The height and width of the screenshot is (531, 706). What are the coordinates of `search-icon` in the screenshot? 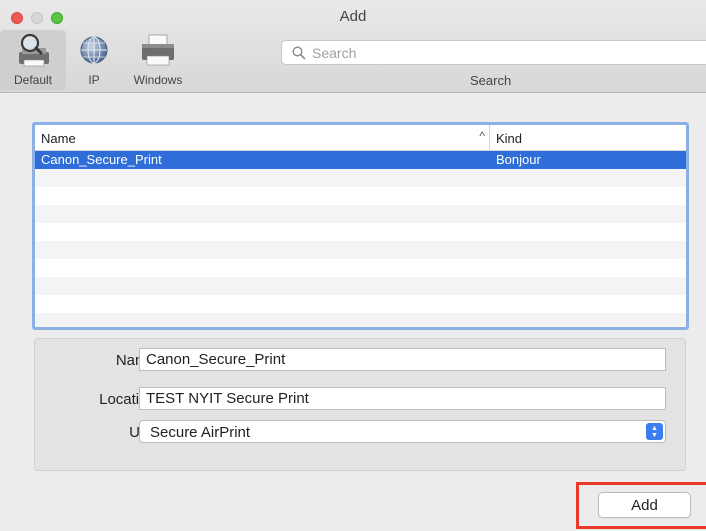 It's located at (299, 52).